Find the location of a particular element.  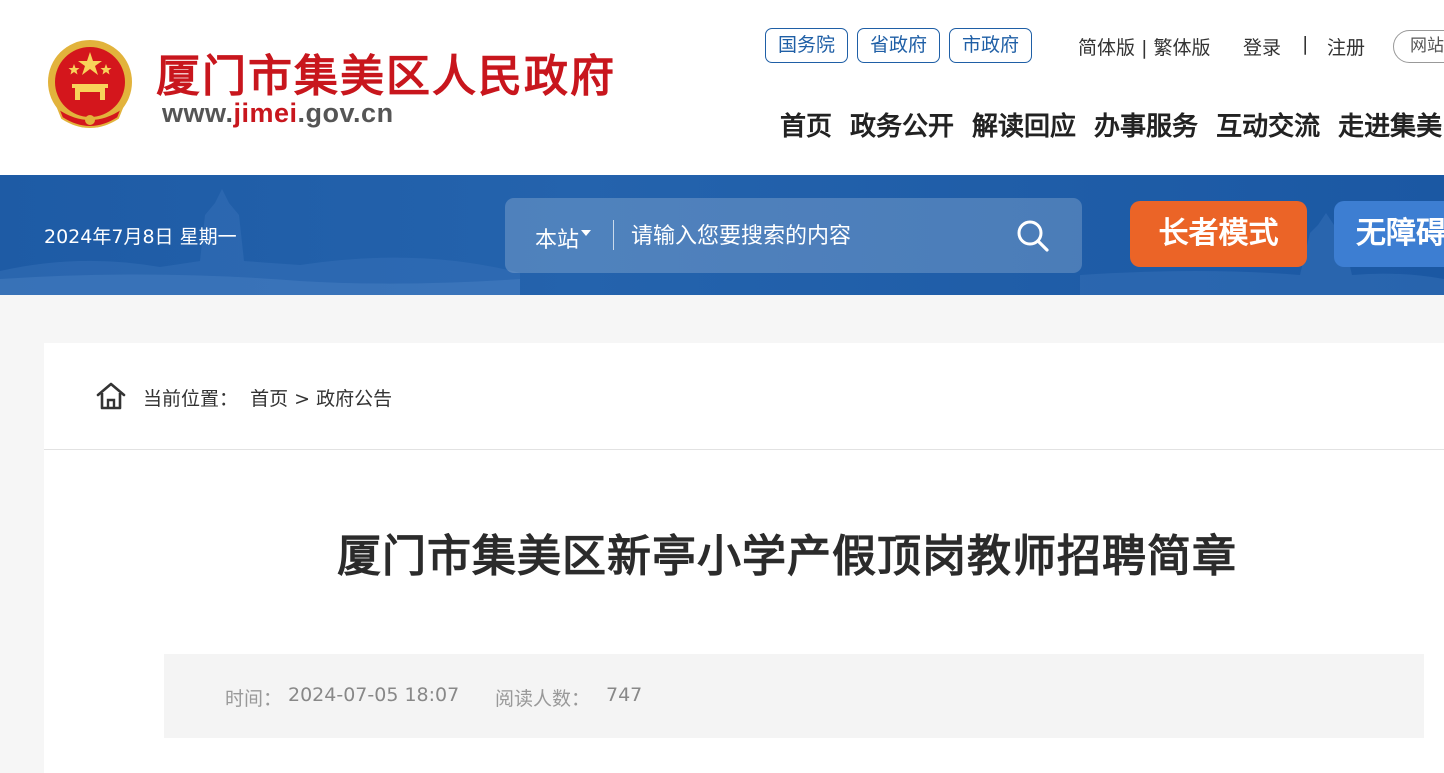

gov-link-province: 省政府 is located at coordinates (899, 45).